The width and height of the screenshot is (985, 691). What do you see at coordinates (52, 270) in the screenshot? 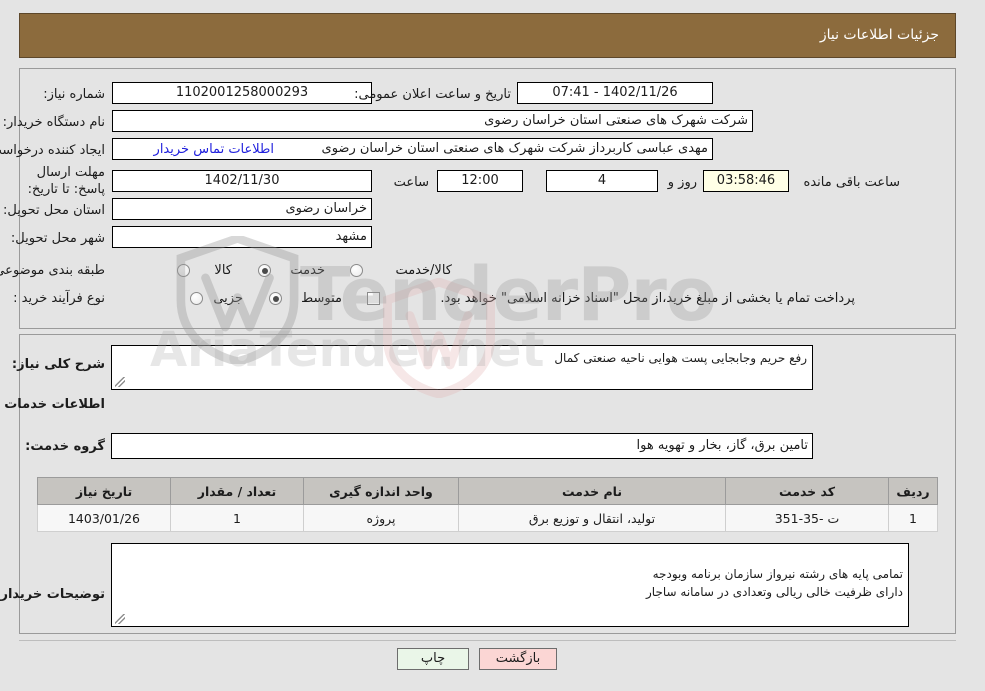
I see `subject-category-label: طبقه بندی موضوعی:` at bounding box center [52, 270].